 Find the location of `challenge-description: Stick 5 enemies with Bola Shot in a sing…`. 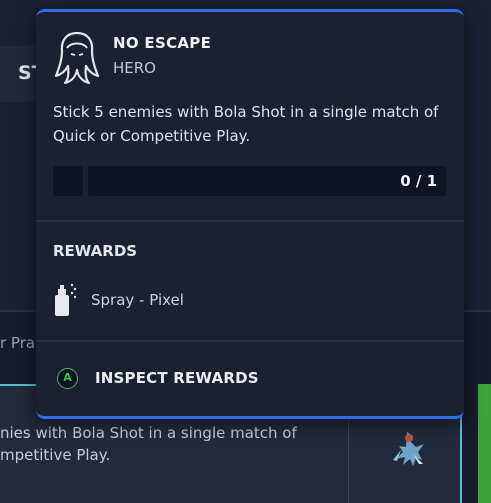

challenge-description: Stick 5 enemies with Bola Shot in a sing… is located at coordinates (246, 124).